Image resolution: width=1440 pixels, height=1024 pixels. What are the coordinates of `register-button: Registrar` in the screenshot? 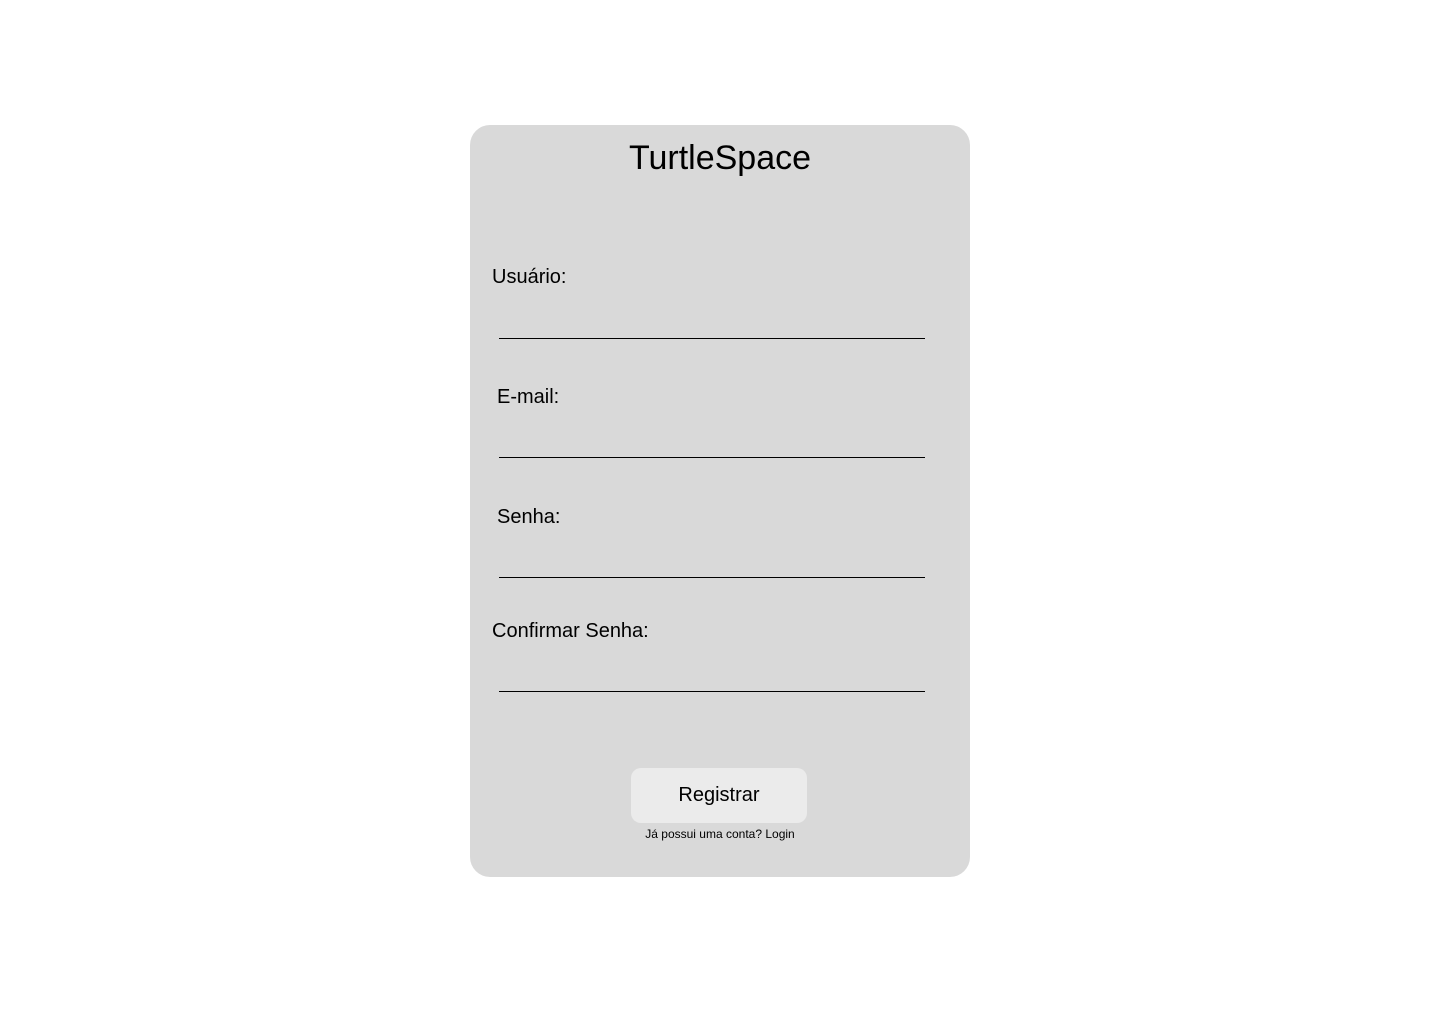 It's located at (719, 795).